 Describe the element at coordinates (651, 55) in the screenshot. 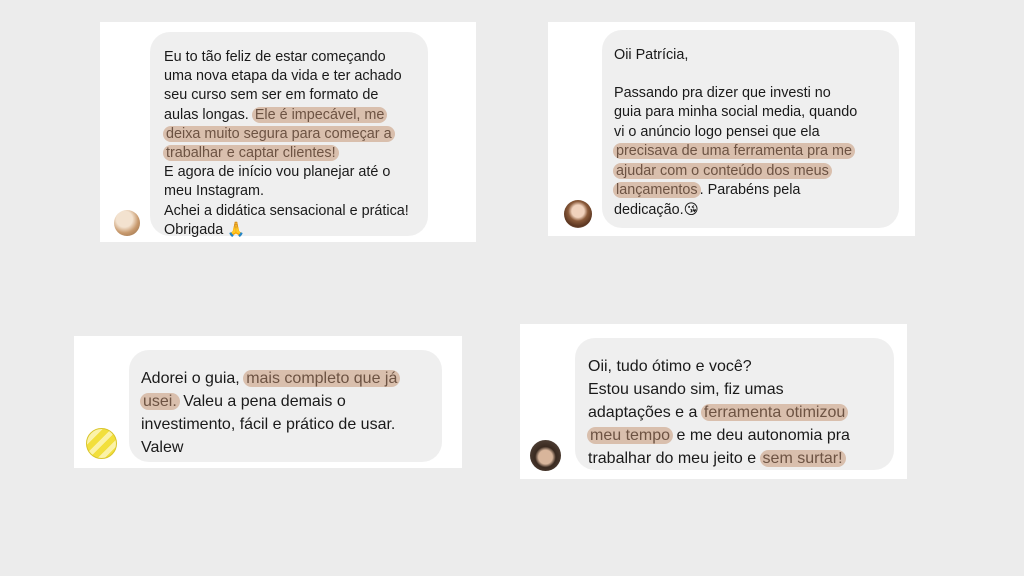

I see `message-text: Oii Patrícia,` at that location.